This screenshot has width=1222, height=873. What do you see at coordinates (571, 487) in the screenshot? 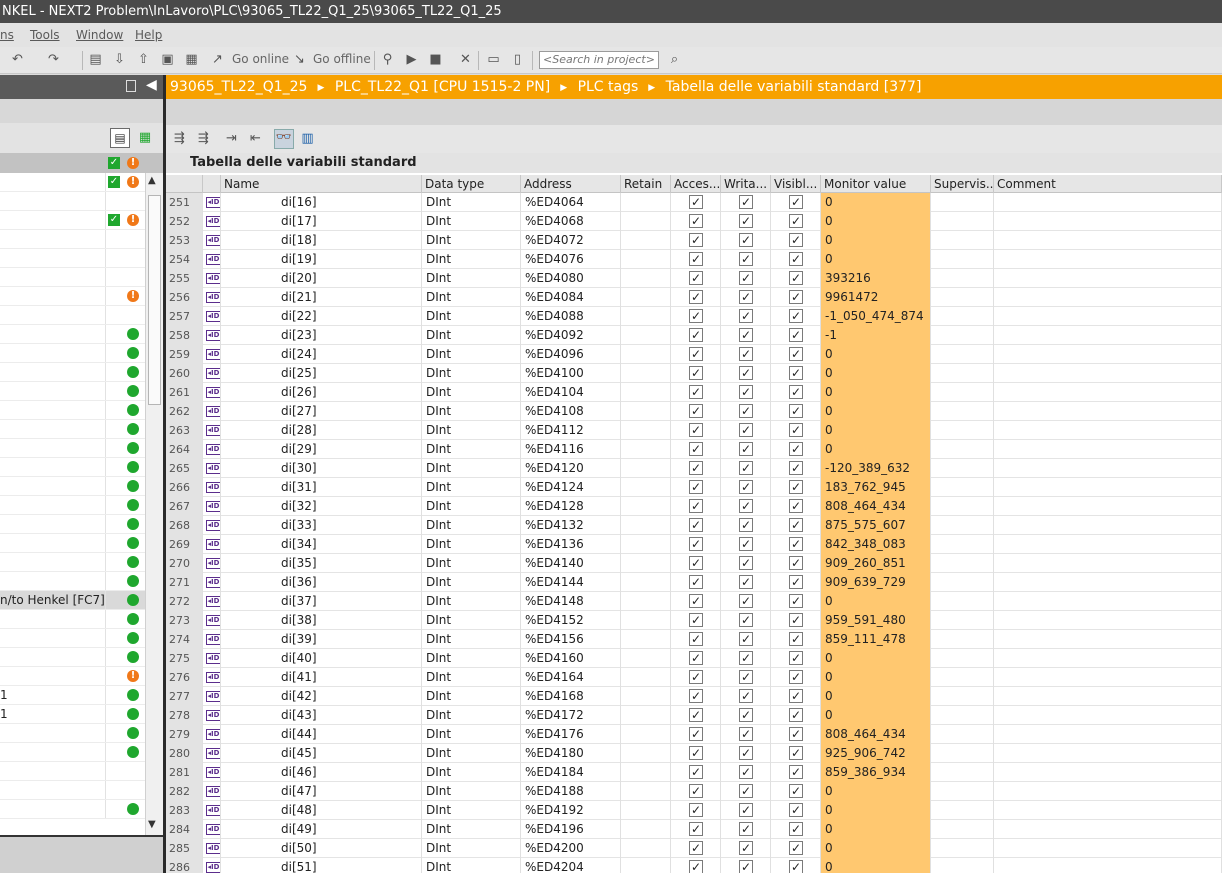
I see `tag-address: %ED4124` at bounding box center [571, 487].